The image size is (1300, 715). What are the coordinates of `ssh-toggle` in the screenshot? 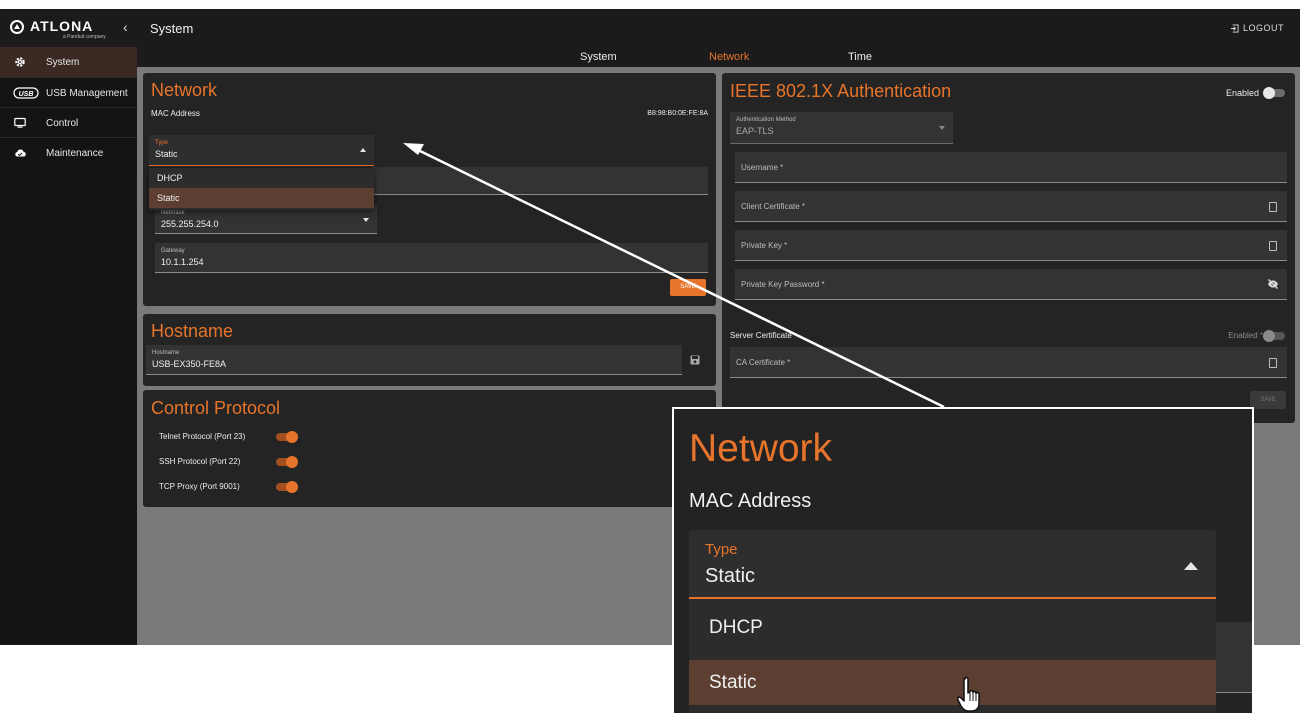 It's located at (287, 462).